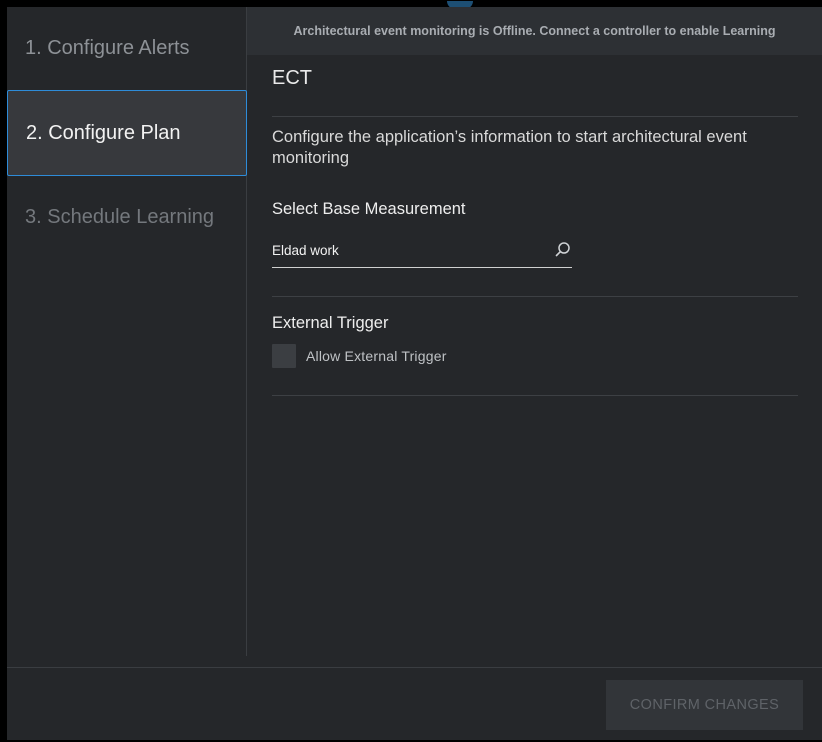 This screenshot has width=822, height=742. I want to click on allow-external-trigger-checkbox, so click(284, 356).